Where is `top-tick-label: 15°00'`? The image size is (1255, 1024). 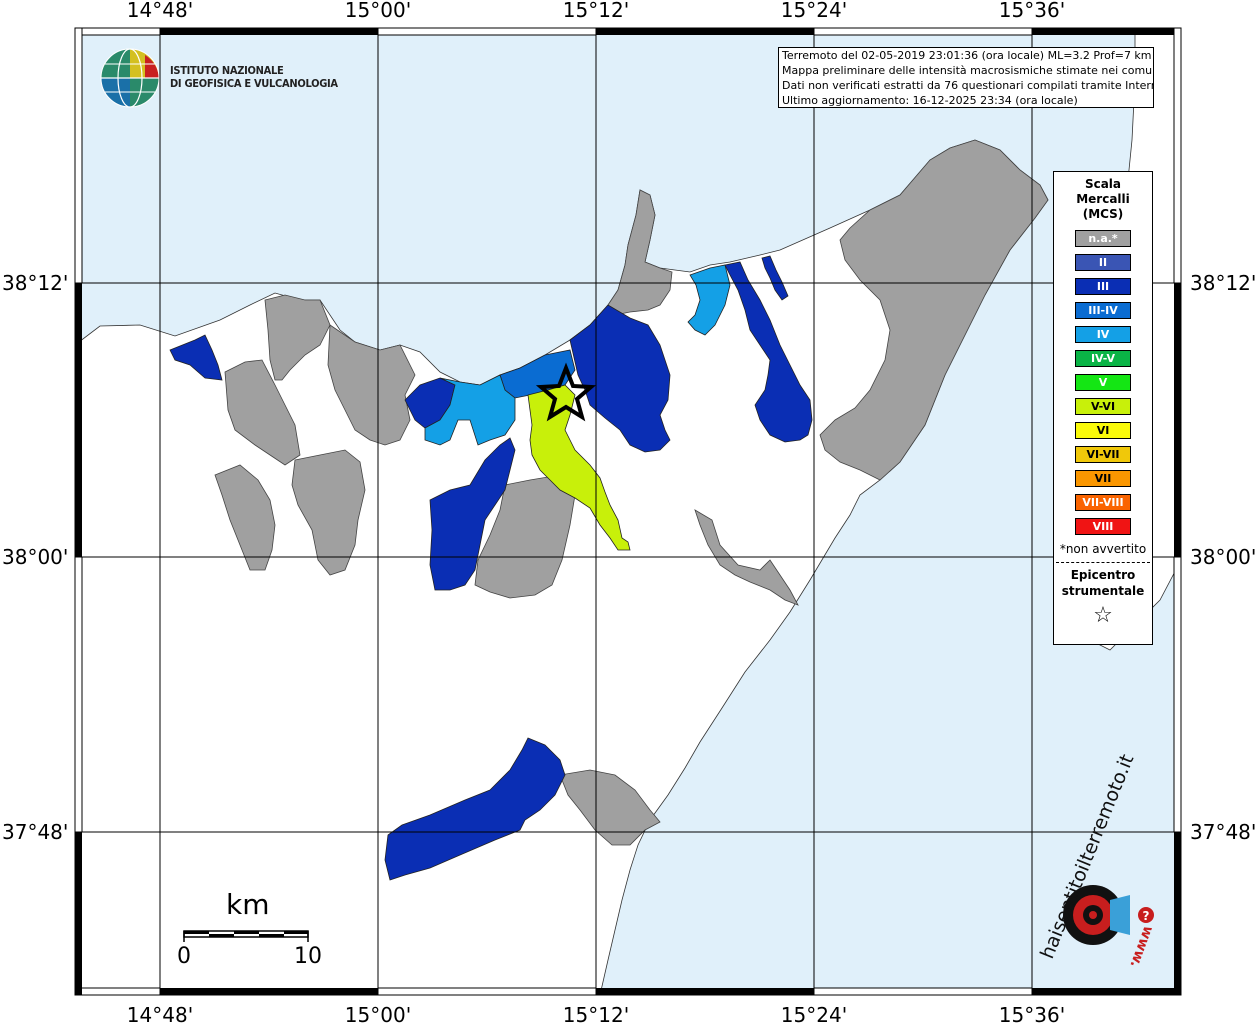
top-tick-label: 15°00' is located at coordinates (378, 11).